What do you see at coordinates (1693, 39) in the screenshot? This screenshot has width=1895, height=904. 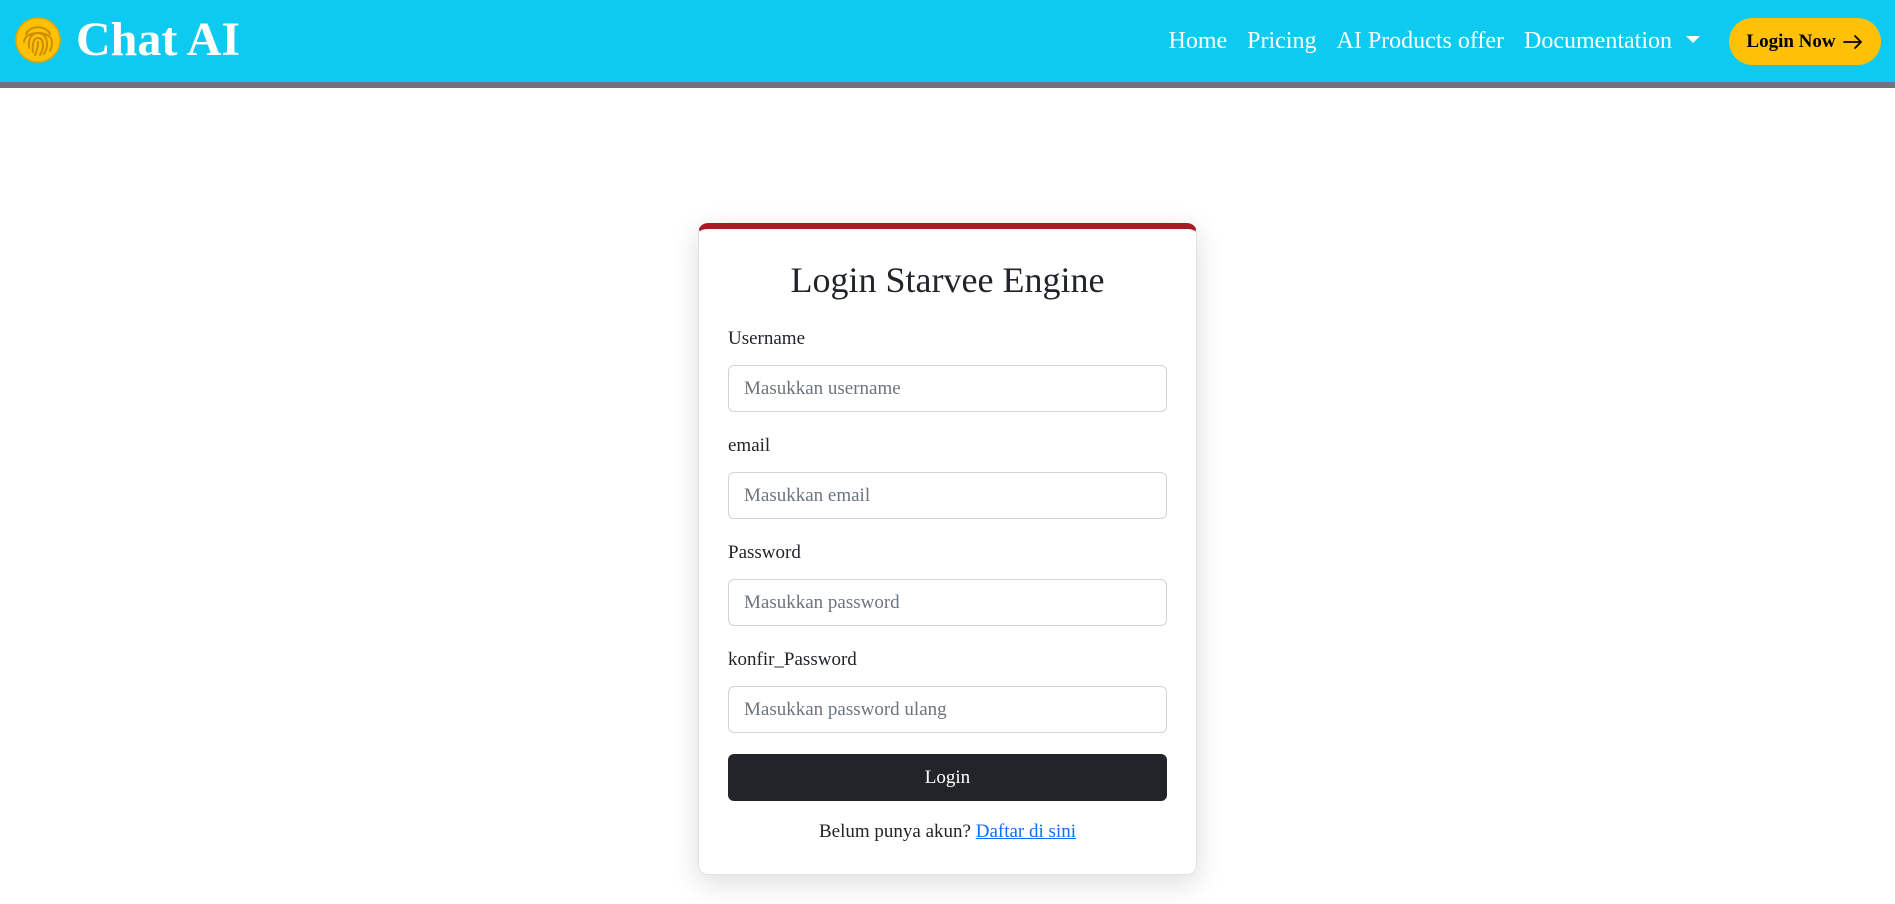 I see `caret-down-icon` at bounding box center [1693, 39].